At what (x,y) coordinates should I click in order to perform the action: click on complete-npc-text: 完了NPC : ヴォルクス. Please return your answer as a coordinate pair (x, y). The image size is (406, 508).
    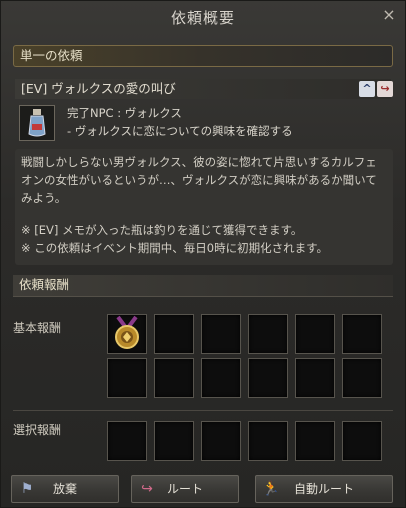
    Looking at the image, I should click on (124, 113).